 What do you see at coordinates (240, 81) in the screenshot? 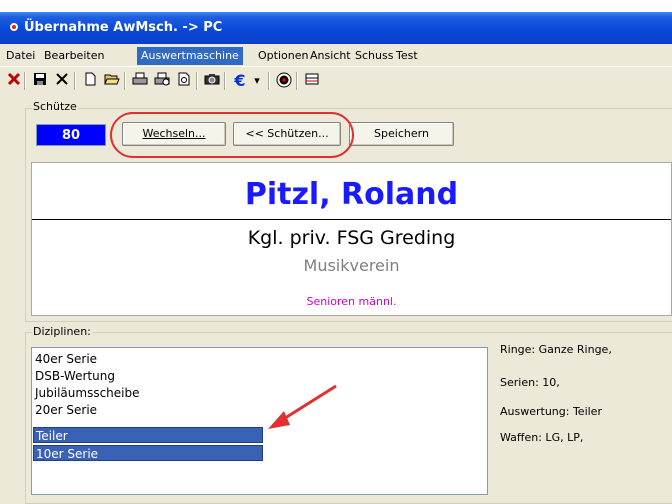
I see `euro-icon: €` at bounding box center [240, 81].